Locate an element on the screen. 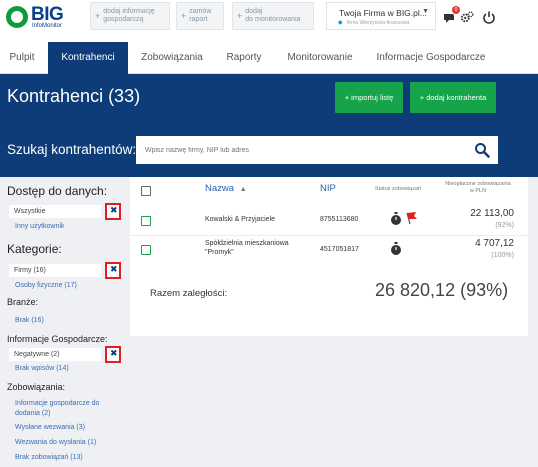  red-flag-icon is located at coordinates (411, 218).